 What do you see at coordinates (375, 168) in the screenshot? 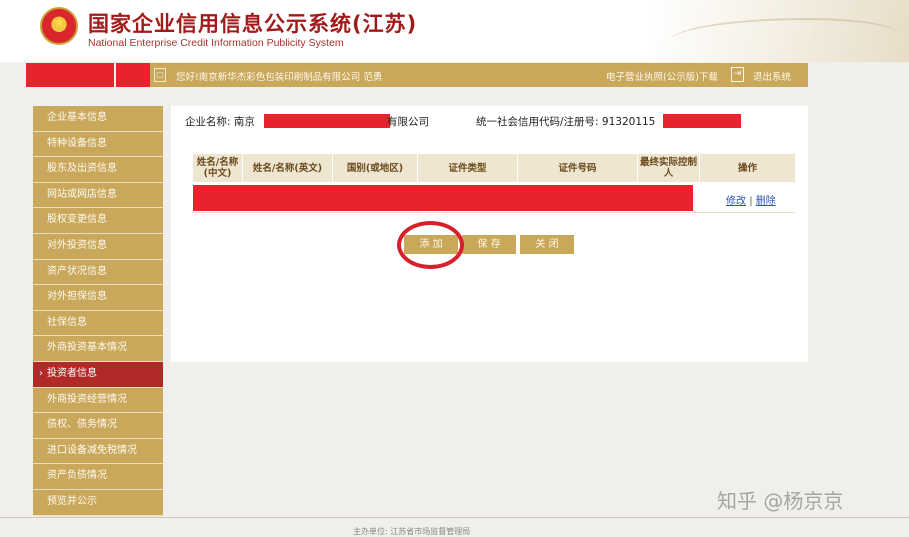
I see `col-country: 国别(或地区)` at bounding box center [375, 168].